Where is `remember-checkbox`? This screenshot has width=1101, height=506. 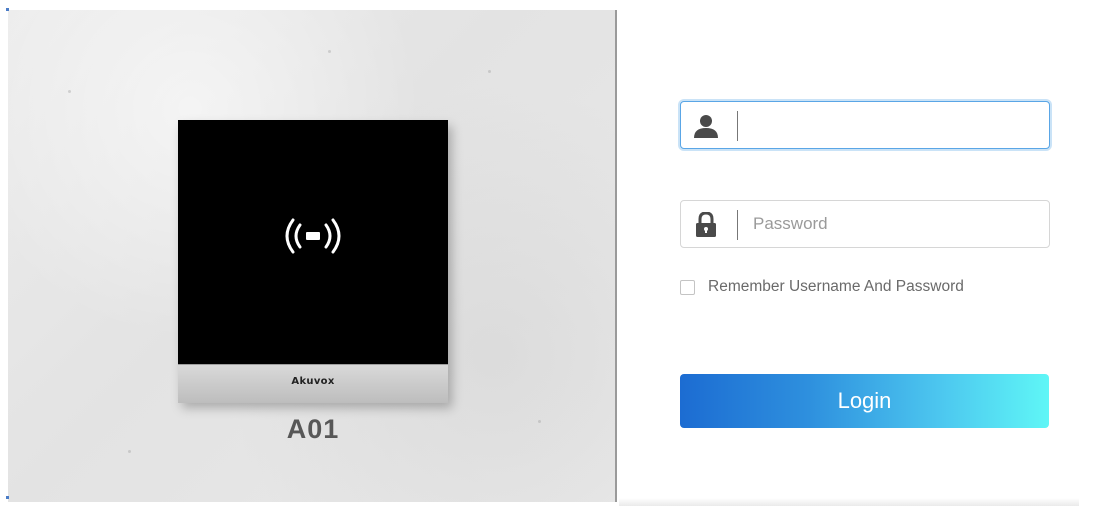
remember-checkbox is located at coordinates (687, 287).